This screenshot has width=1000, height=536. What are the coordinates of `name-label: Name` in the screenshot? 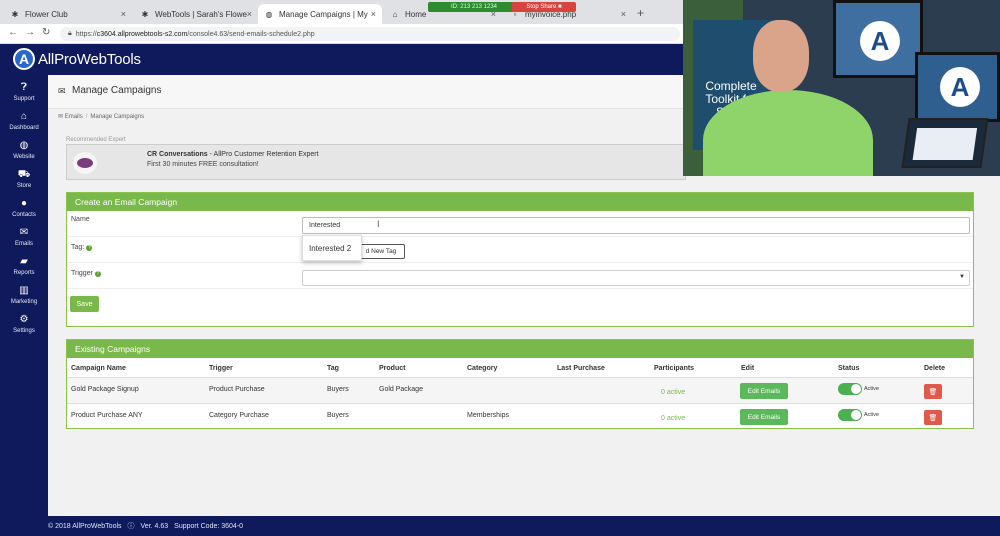 It's located at (80, 219).